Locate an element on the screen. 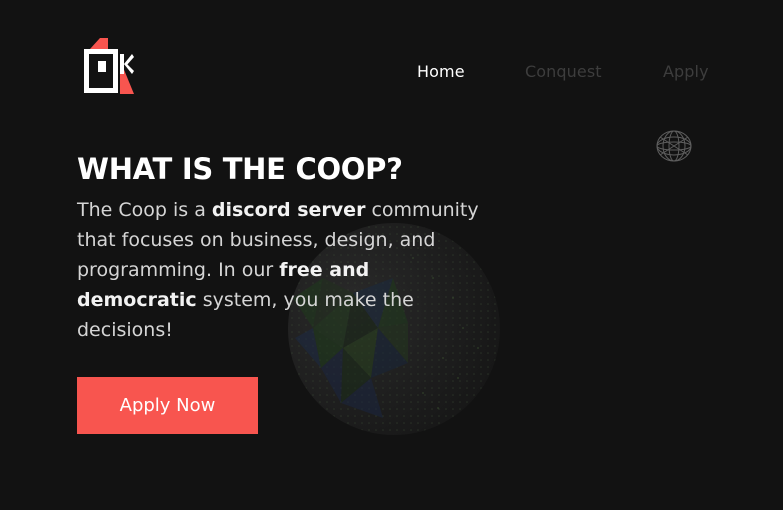  wireframe-globe-icon is located at coordinates (674, 146).